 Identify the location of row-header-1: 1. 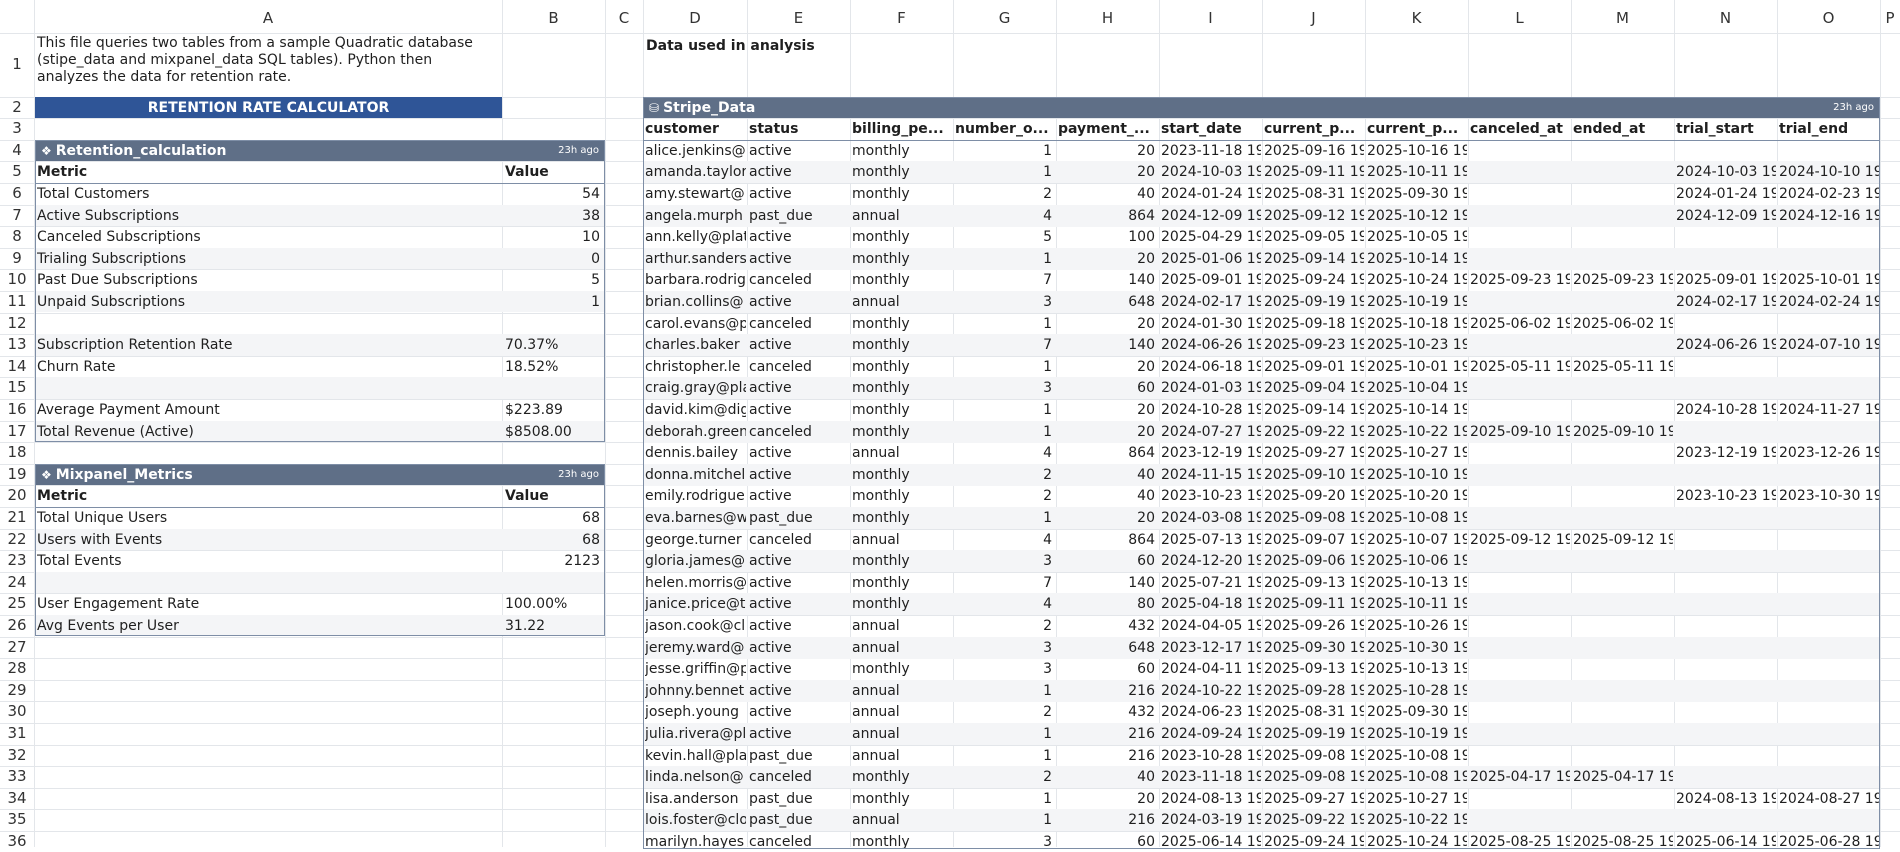
(17, 65).